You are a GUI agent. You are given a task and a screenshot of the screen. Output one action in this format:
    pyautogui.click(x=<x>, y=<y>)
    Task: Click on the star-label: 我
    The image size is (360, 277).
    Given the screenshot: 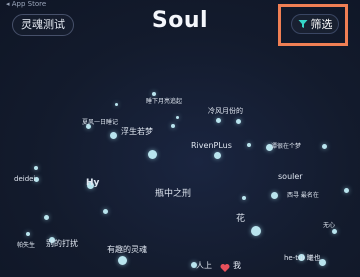 What is the action you would take?
    pyautogui.click(x=237, y=265)
    